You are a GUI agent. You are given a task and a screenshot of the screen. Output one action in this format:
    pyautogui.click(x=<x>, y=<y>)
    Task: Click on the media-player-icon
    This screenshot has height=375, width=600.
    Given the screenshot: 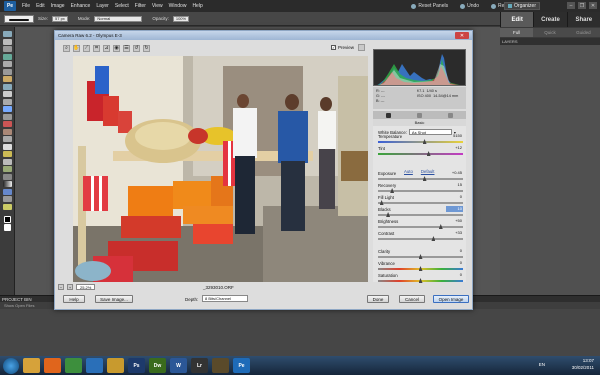 What is the action you would take?
    pyautogui.click(x=94, y=365)
    